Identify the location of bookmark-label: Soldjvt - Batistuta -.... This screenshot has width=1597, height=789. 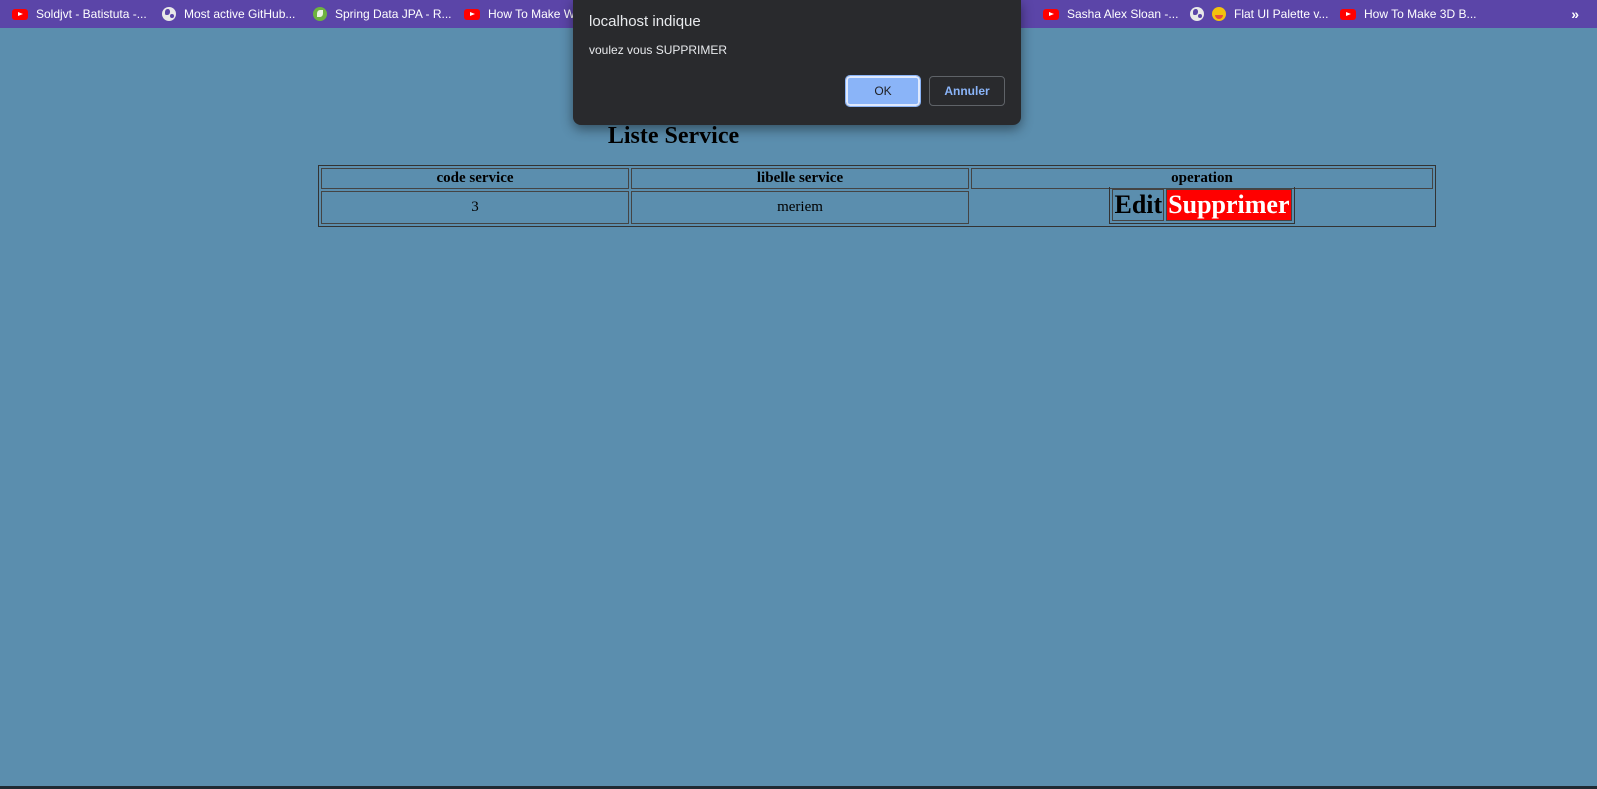
(91, 14).